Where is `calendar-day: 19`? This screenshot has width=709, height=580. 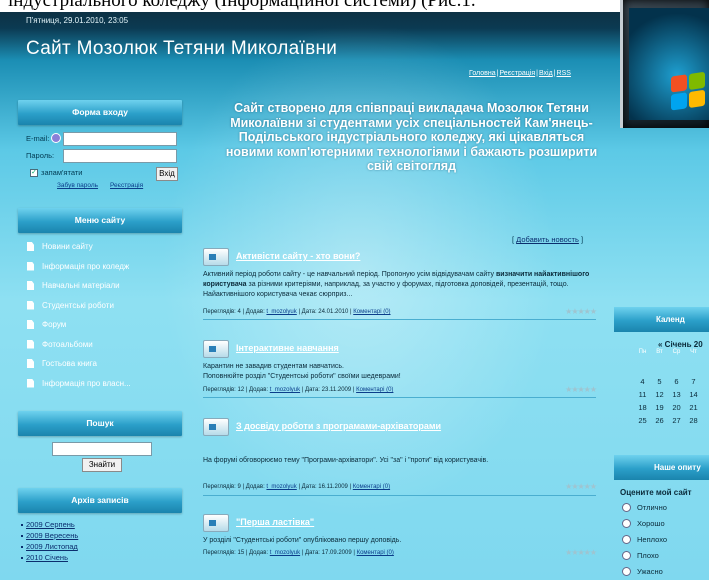 calendar-day: 19 is located at coordinates (659, 407).